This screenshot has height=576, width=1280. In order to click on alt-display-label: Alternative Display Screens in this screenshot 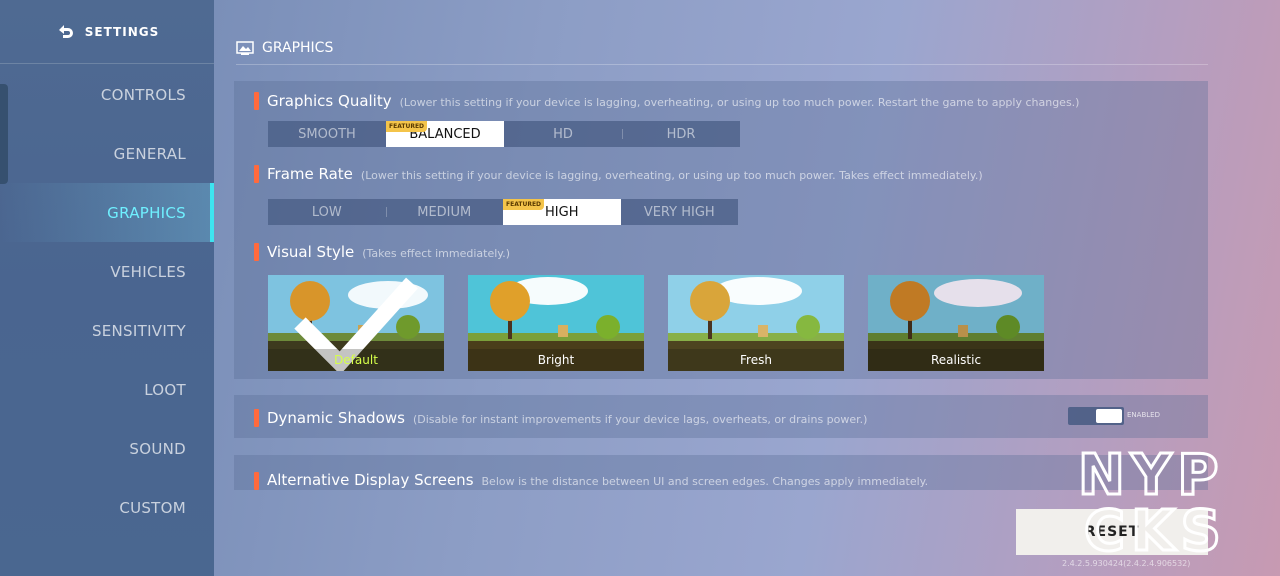, I will do `click(370, 480)`.